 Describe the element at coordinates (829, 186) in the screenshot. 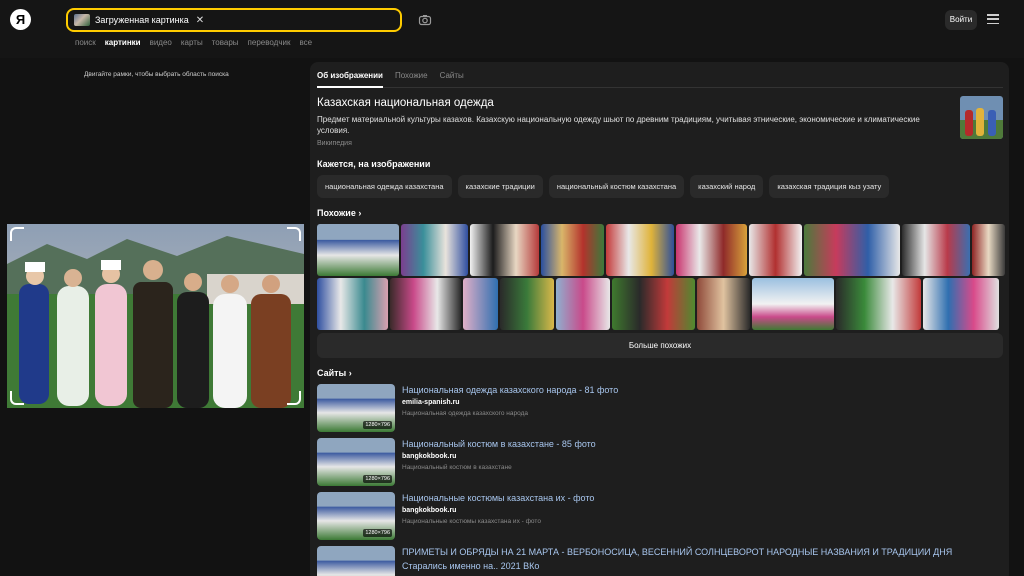

I see `tag-chip: казахская традиция кыз узату` at that location.